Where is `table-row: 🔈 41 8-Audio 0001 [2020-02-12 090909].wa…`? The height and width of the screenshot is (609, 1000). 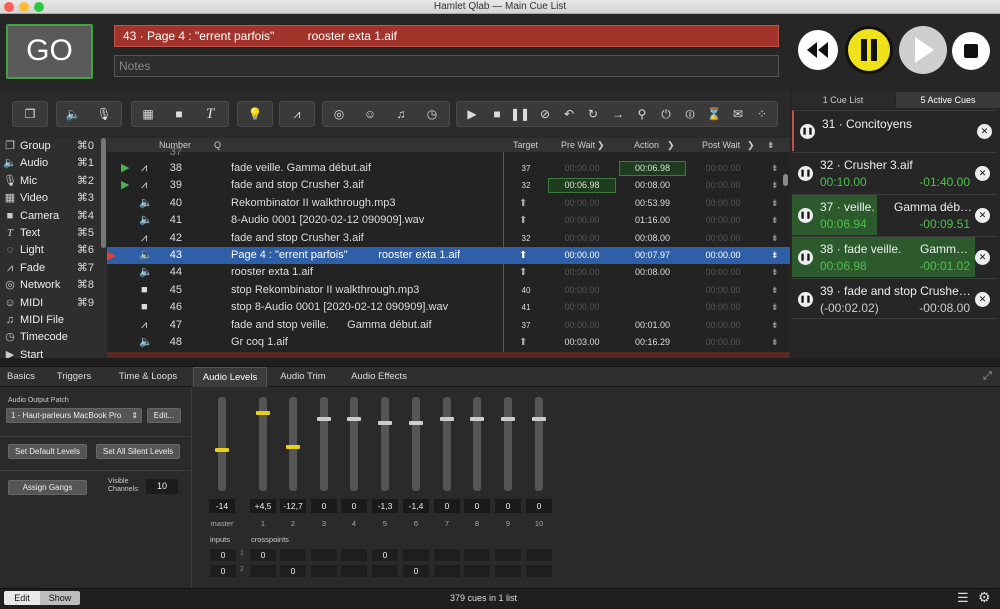
table-row: 🔈 41 8-Audio 0001 [2020-02-12 090909].wa… is located at coordinates (448, 220).